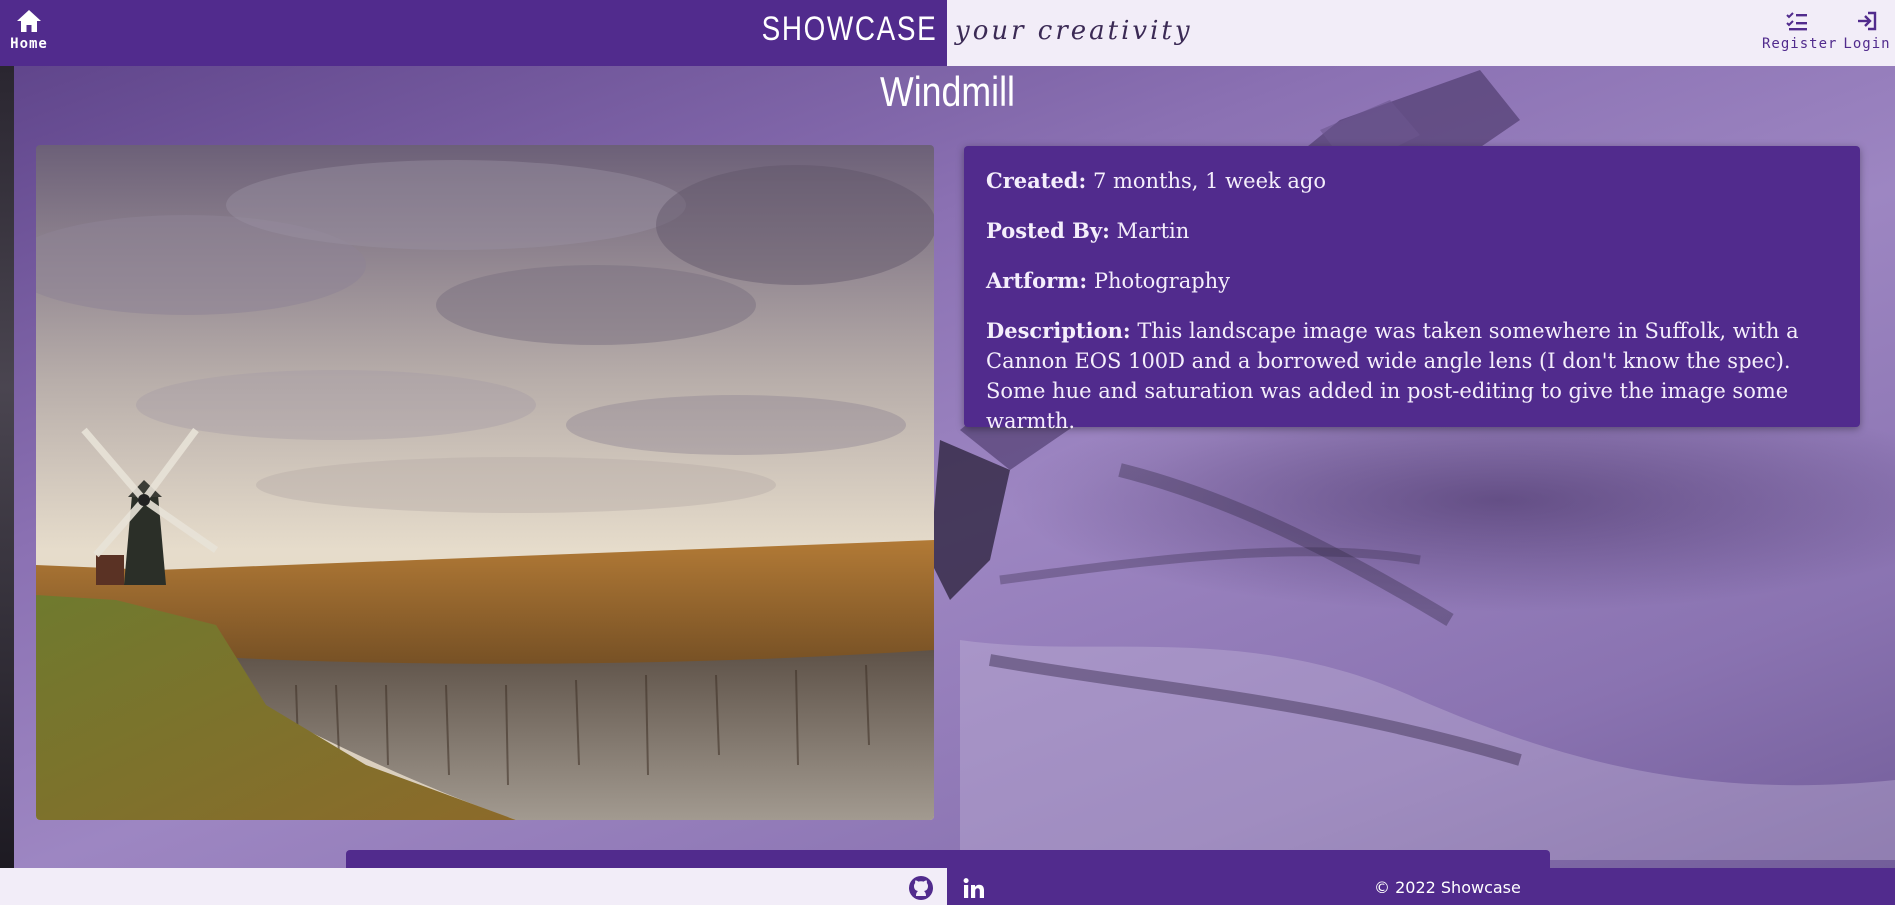 The width and height of the screenshot is (1895, 905). I want to click on brand-logo: SHOWCASE, so click(849, 32).